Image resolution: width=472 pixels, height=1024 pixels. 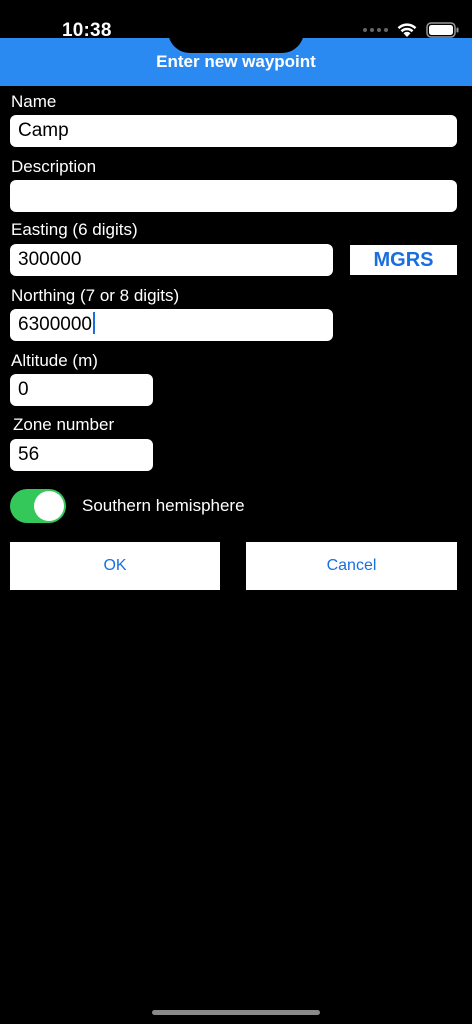 I want to click on cancel-button: Cancel, so click(x=351, y=566).